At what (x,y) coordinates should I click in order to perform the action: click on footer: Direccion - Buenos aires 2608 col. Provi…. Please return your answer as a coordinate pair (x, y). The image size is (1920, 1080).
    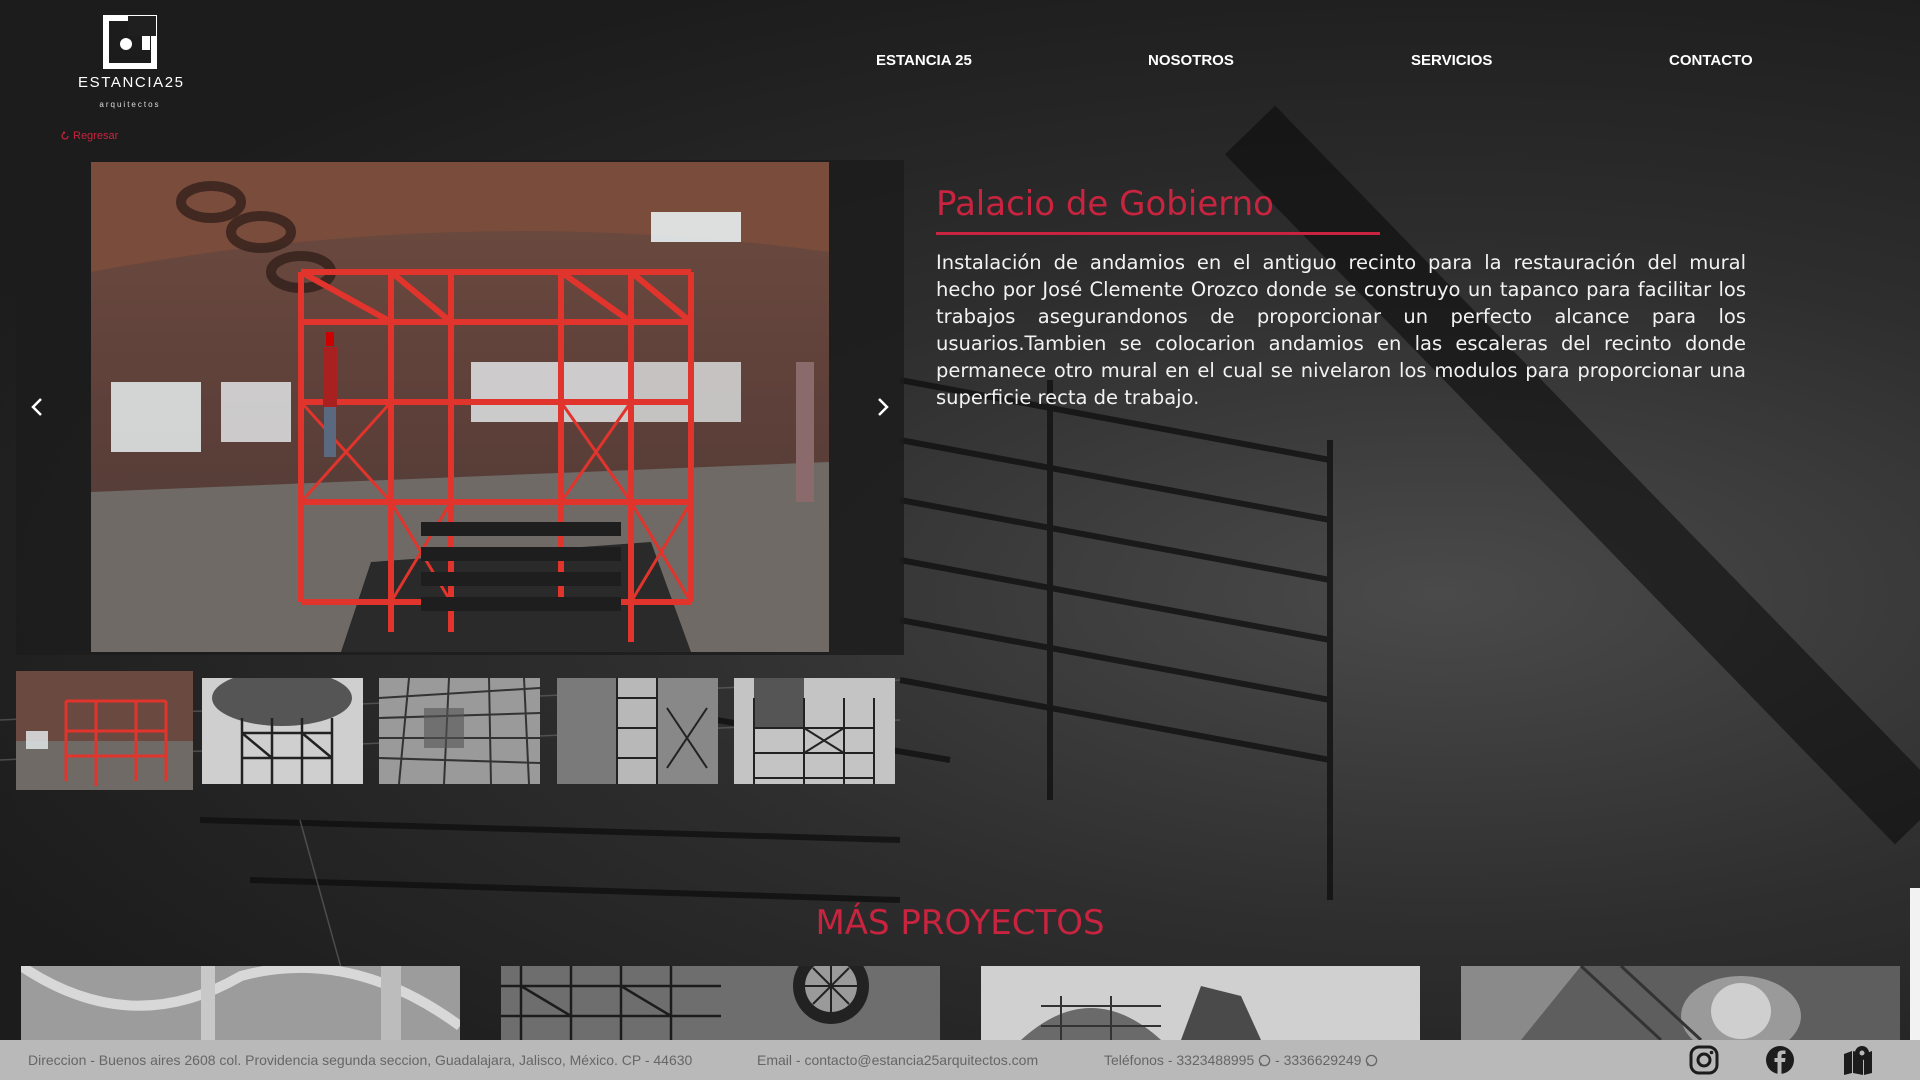
    Looking at the image, I should click on (960, 1060).